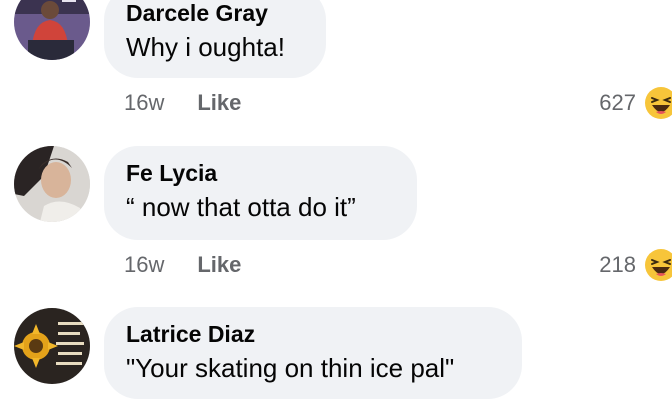 Image resolution: width=672 pixels, height=399 pixels. I want to click on reaction-summary: 627, so click(635, 103).